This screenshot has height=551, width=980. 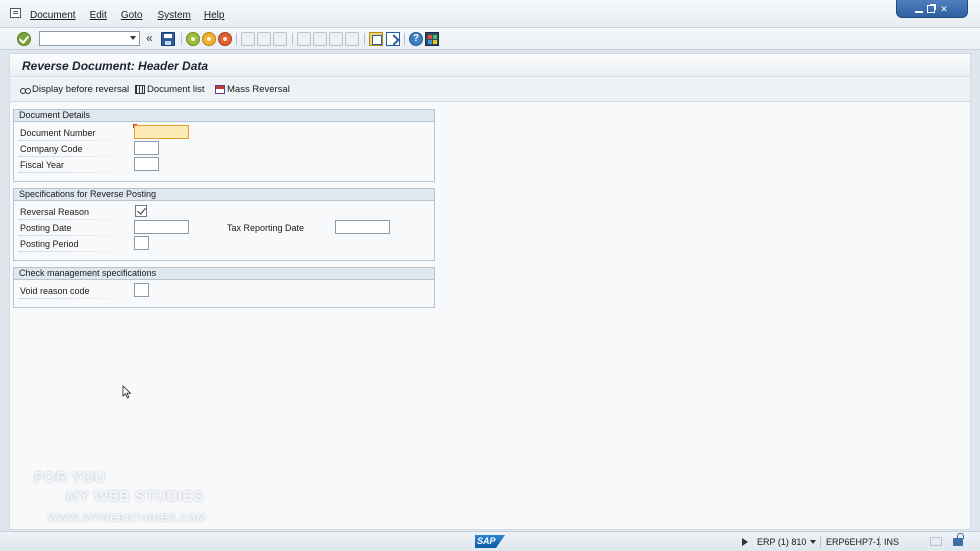 I want to click on document-list-button: Document list, so click(x=170, y=89).